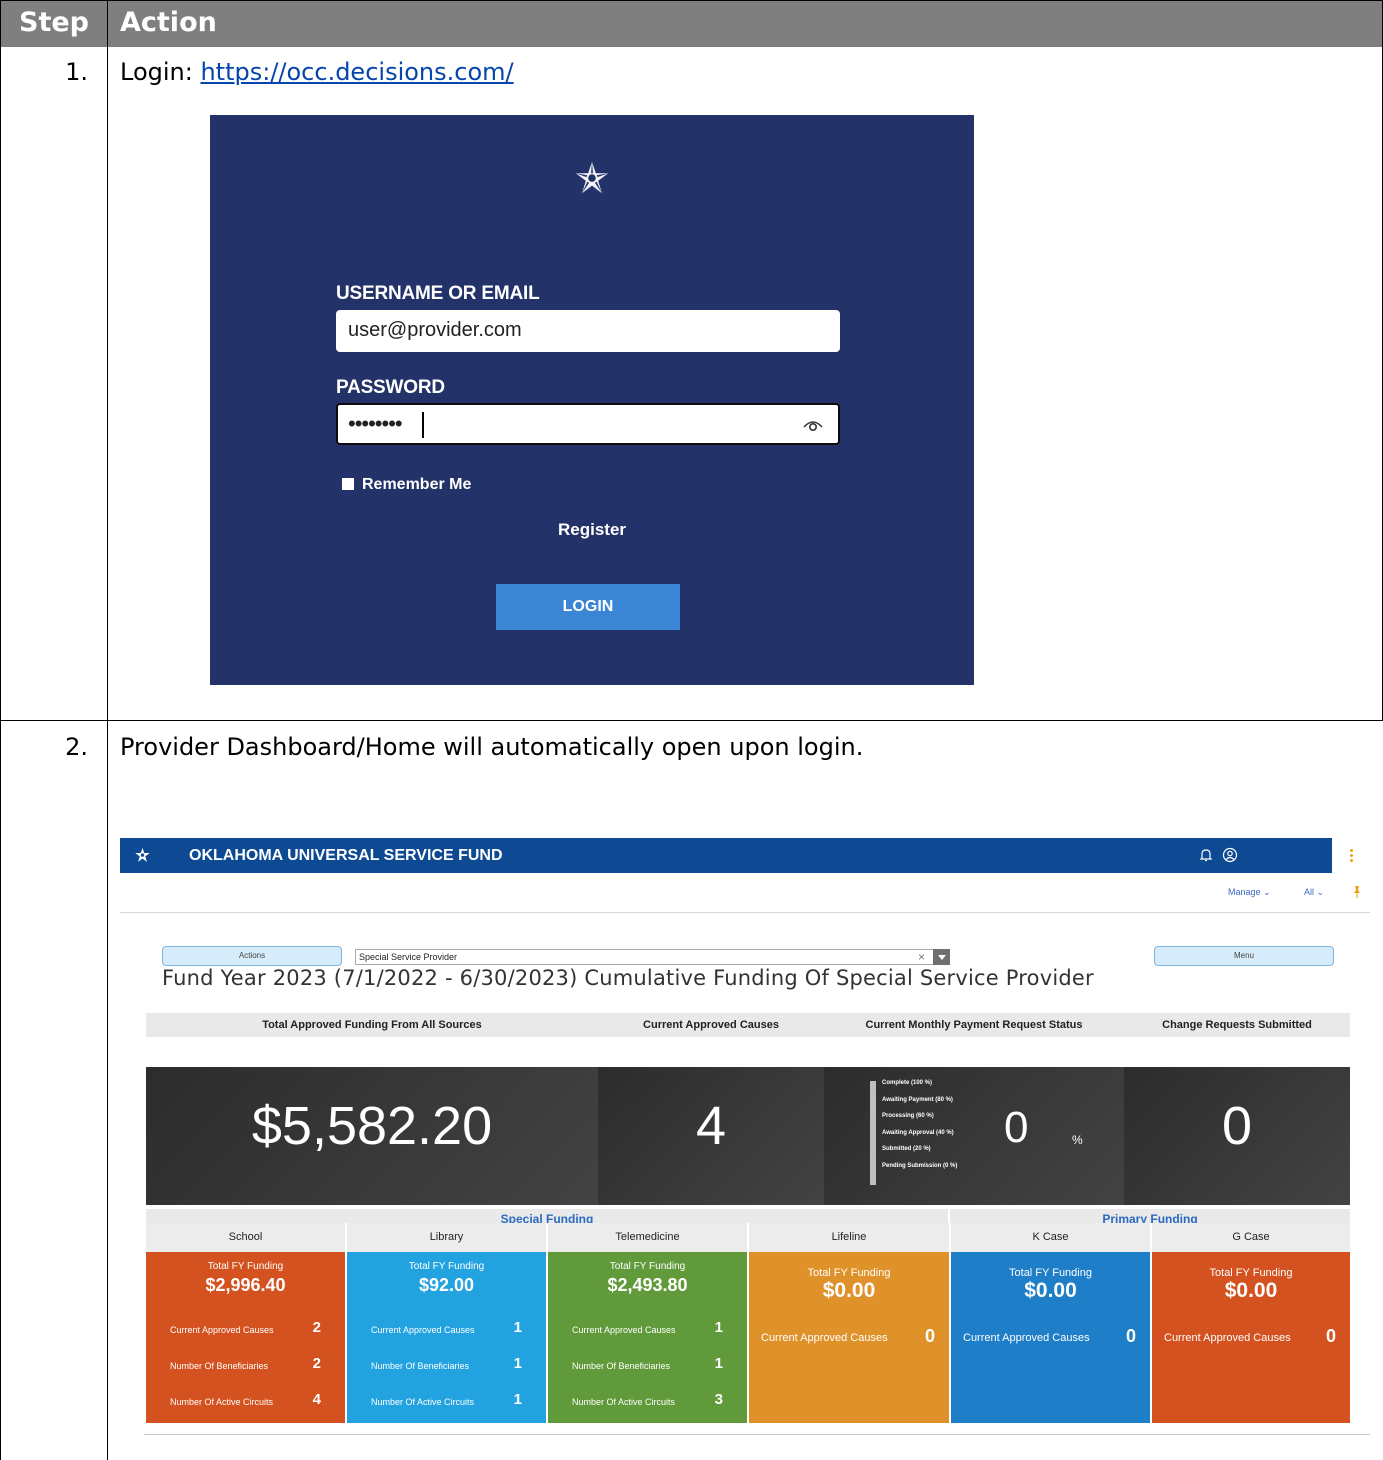 This screenshot has height=1460, width=1383. What do you see at coordinates (372, 1126) in the screenshot?
I see `kpi-total-funding-value: $5,582.20` at bounding box center [372, 1126].